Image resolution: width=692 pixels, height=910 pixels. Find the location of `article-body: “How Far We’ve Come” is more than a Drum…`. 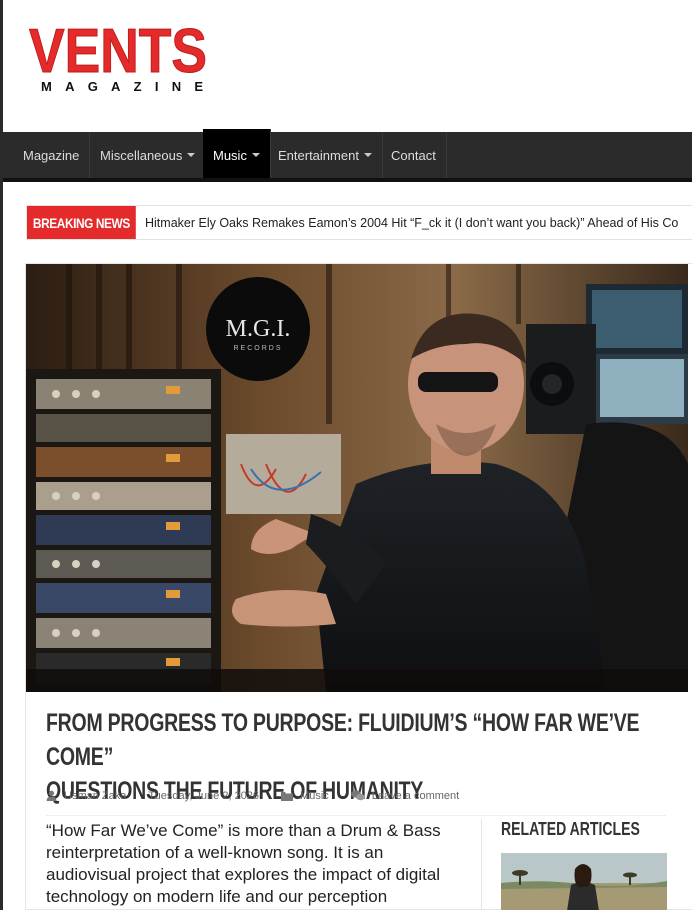

article-body: “How Far We’ve Come” is more than a Drum… is located at coordinates (243, 863).